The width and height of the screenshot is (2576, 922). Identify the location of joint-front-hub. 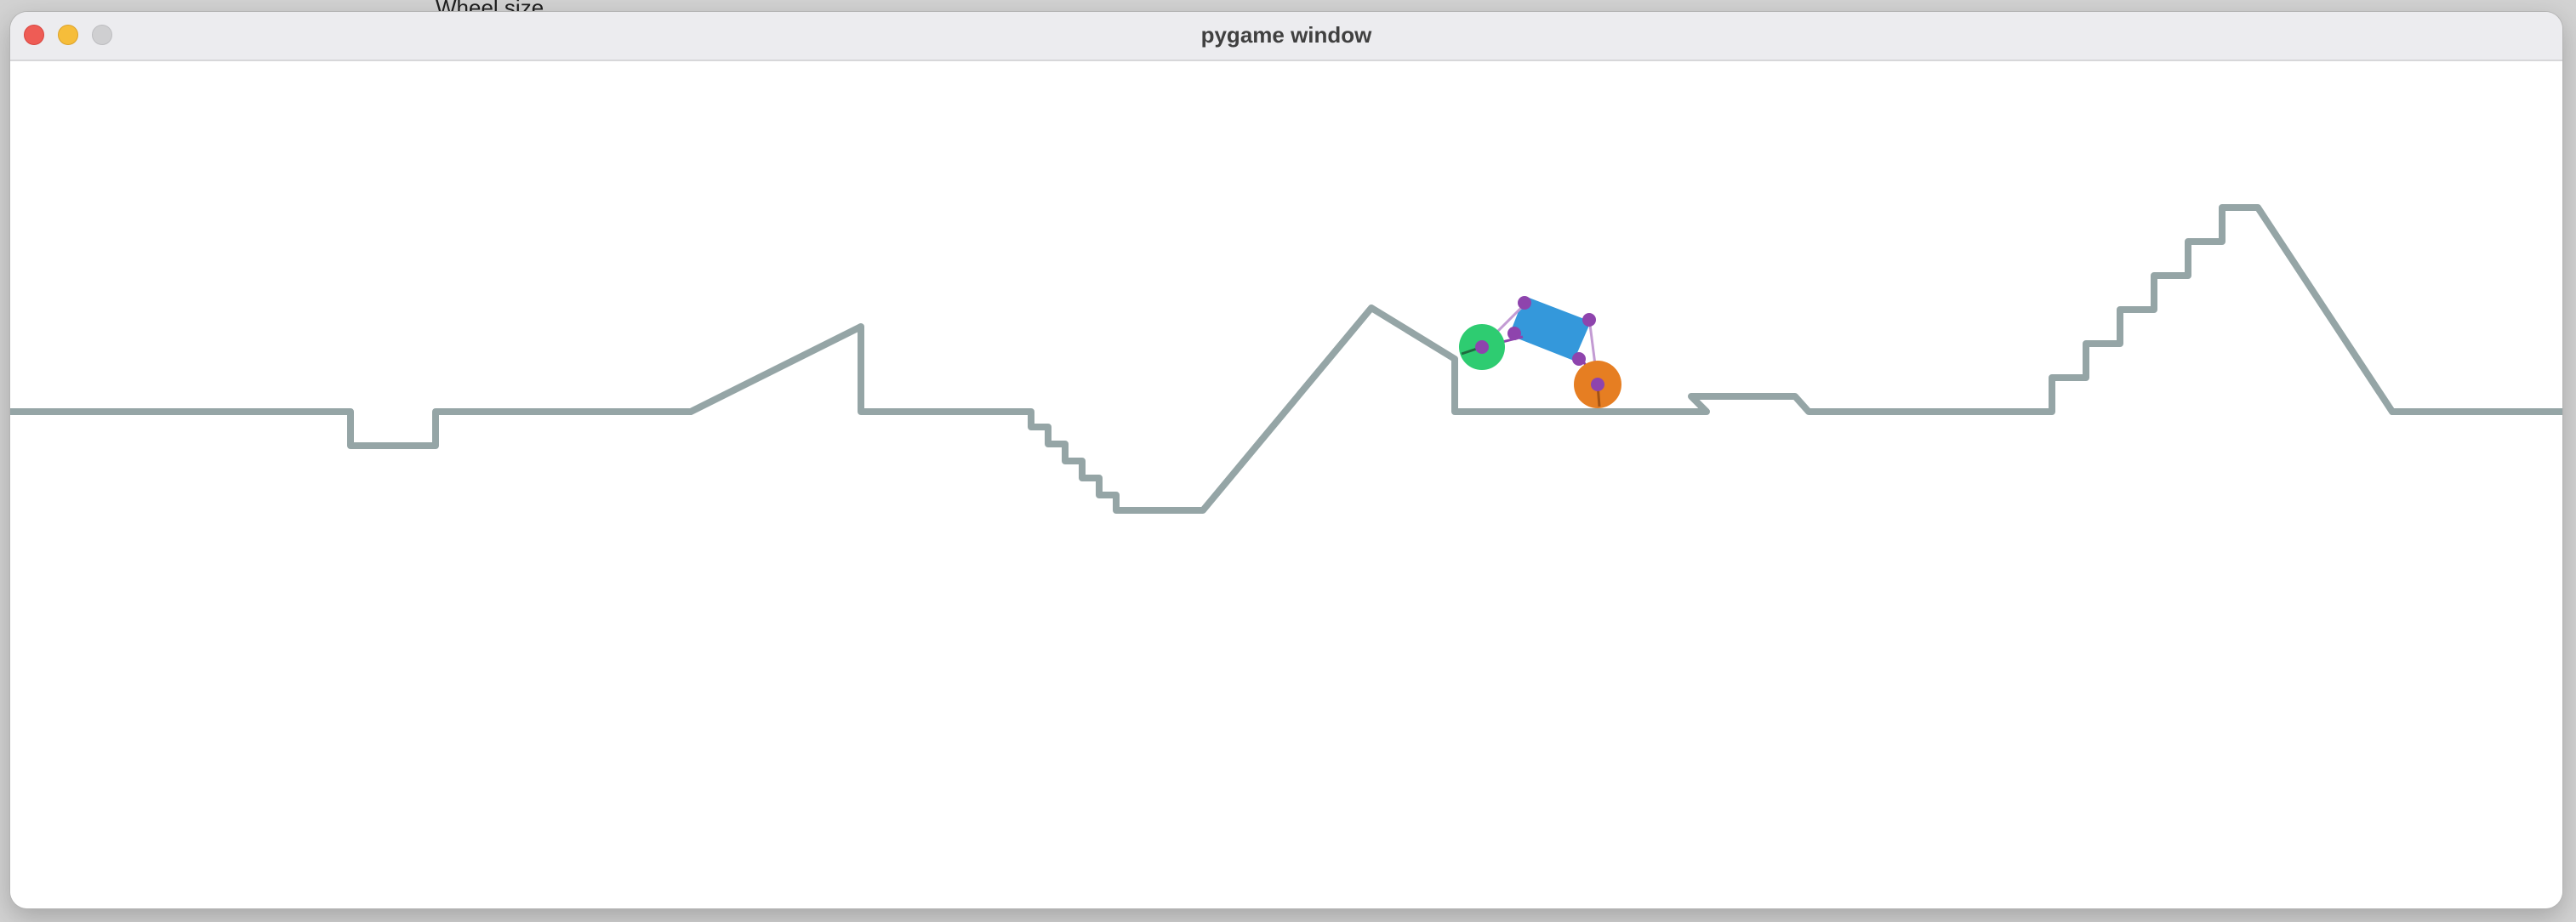
(1482, 347).